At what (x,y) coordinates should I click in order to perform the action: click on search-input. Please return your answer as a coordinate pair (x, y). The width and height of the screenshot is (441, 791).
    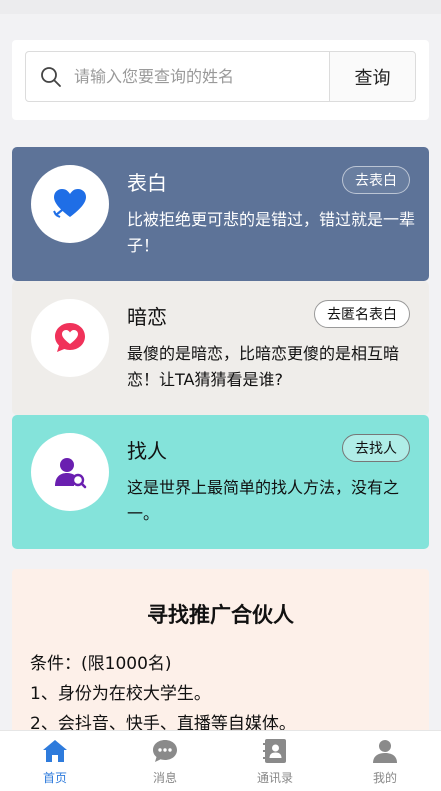
    Looking at the image, I should click on (201, 76).